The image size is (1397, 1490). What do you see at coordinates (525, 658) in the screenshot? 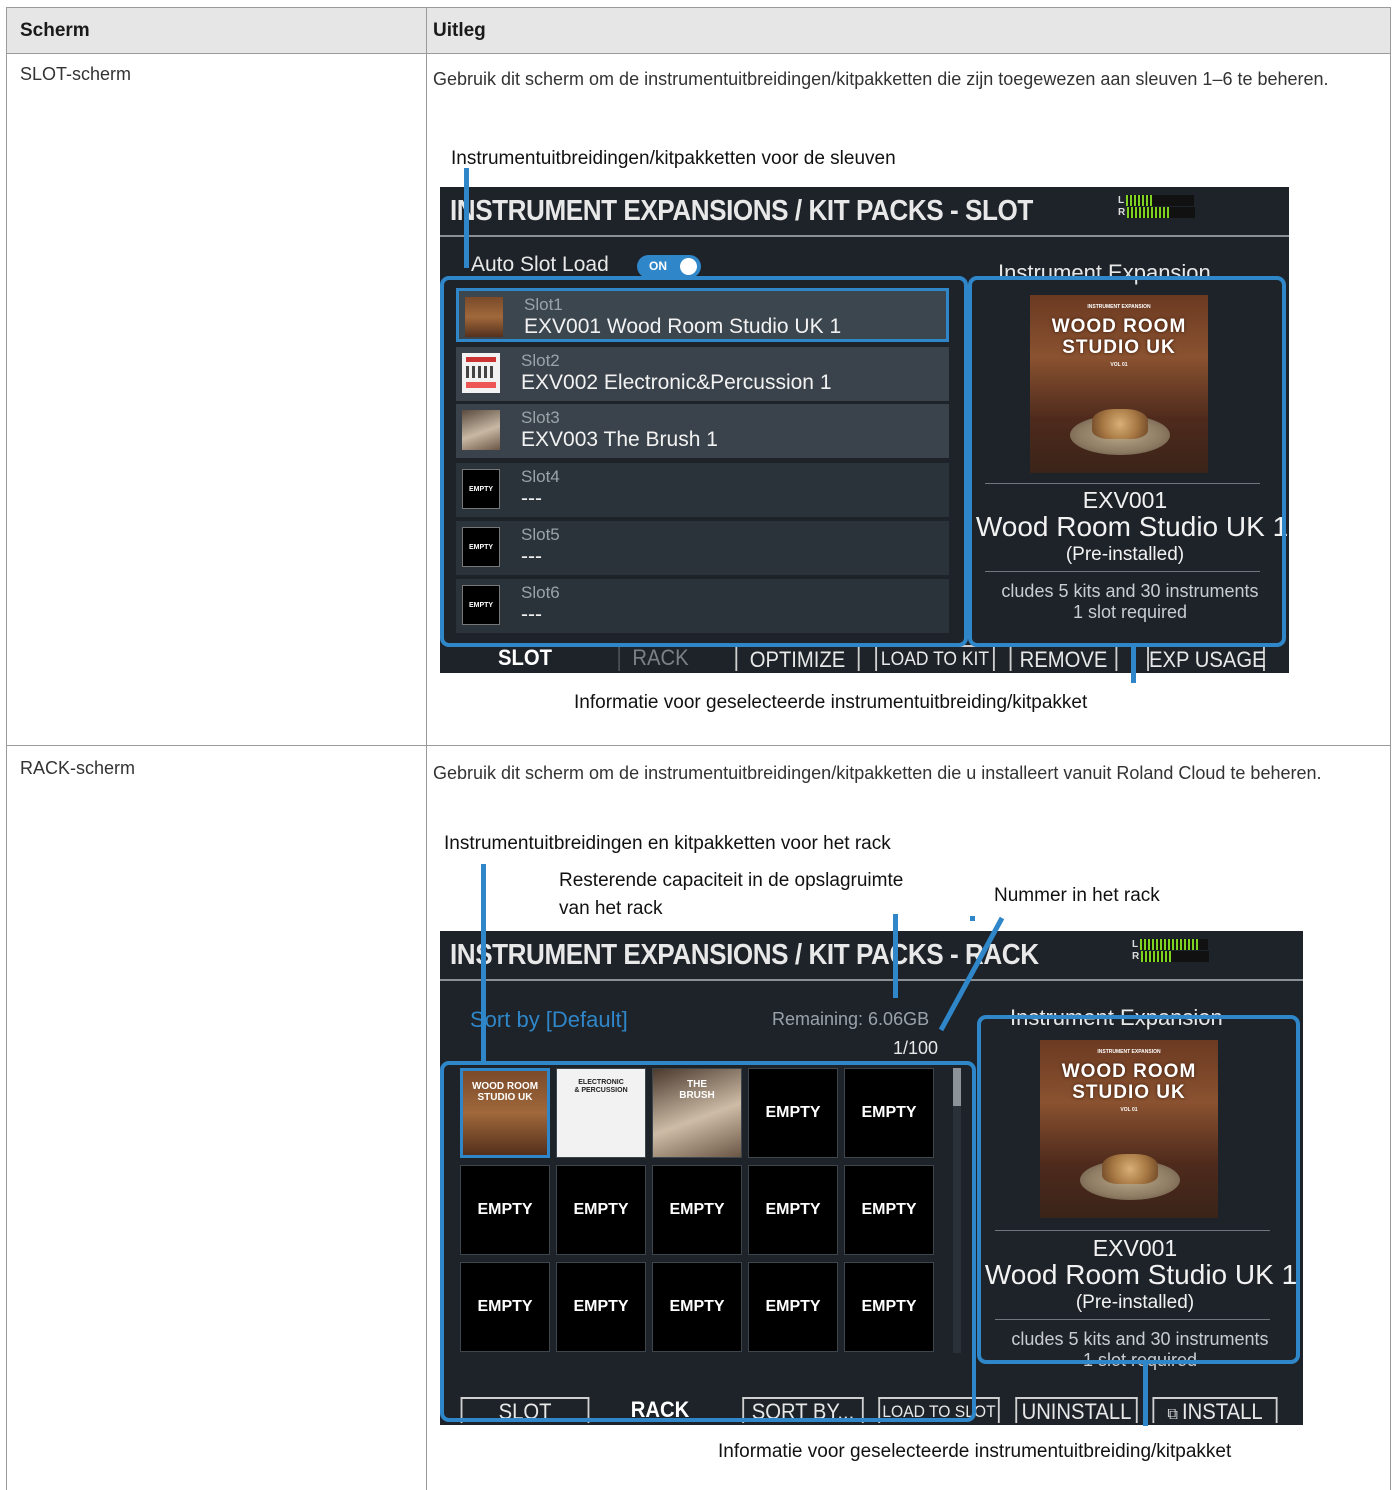
I see `tab-slot: SLOT` at bounding box center [525, 658].